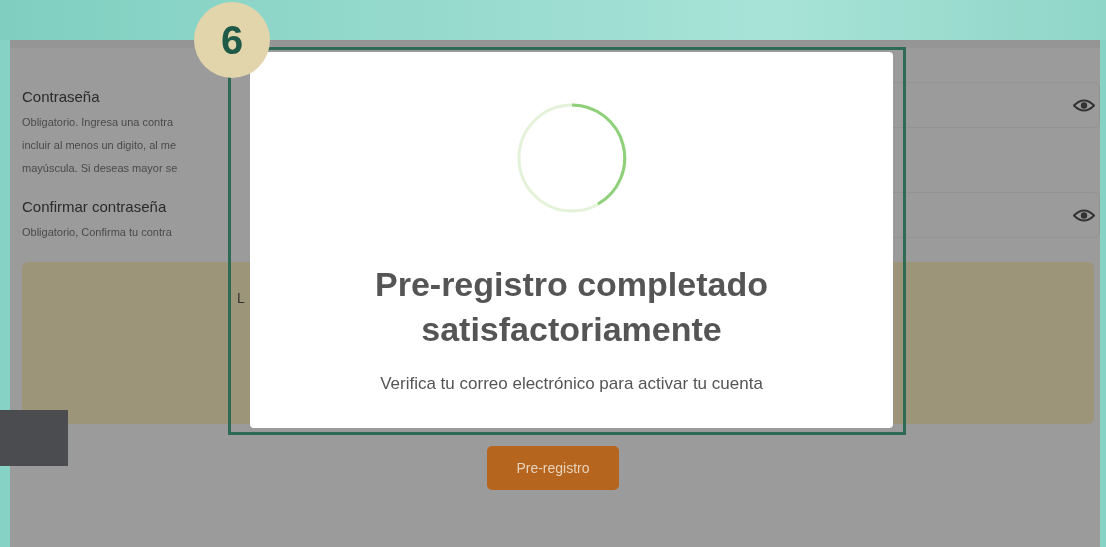 Image resolution: width=1106 pixels, height=547 pixels. What do you see at coordinates (34, 438) in the screenshot?
I see `dark-panel` at bounding box center [34, 438].